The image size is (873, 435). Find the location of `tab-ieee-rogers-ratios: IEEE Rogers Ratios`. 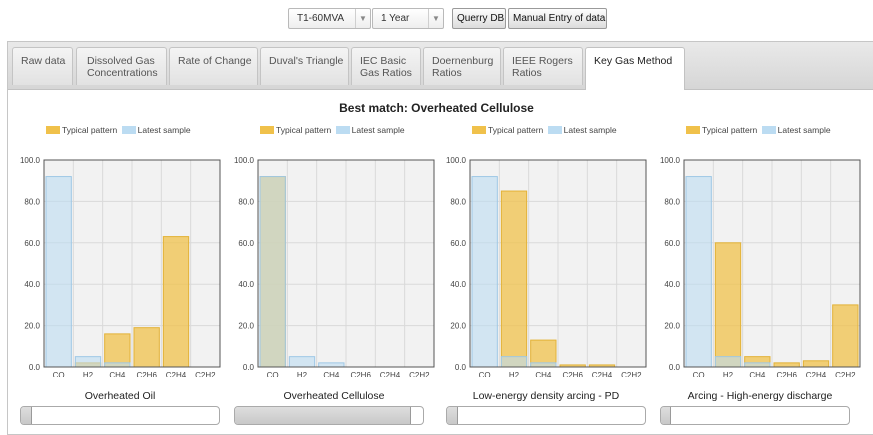

tab-ieee-rogers-ratios: IEEE Rogers Ratios is located at coordinates (543, 66).